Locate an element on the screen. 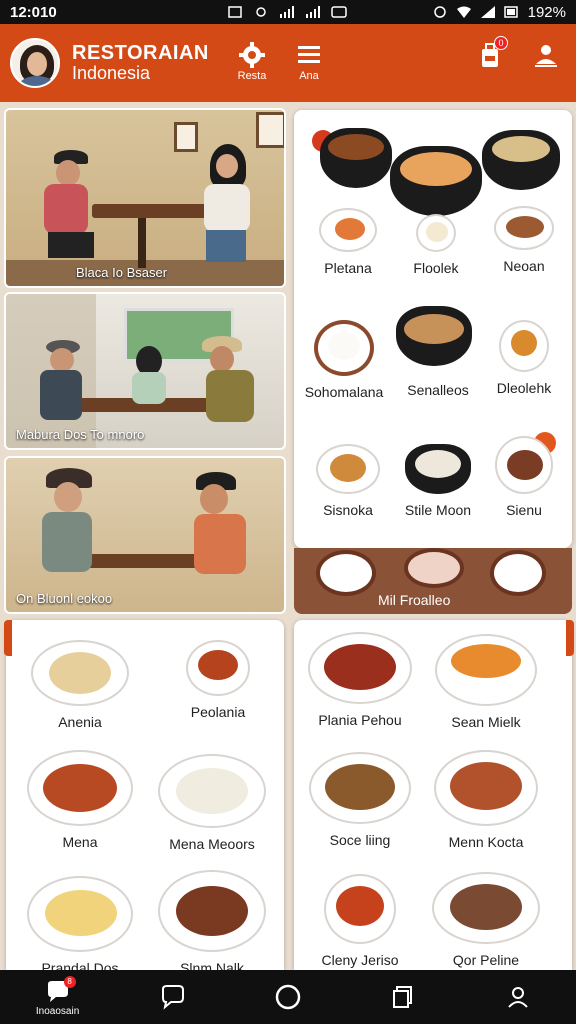 The height and width of the screenshot is (1024, 576). restaurant-photo: Mabura Dos To mnoro is located at coordinates (145, 371).